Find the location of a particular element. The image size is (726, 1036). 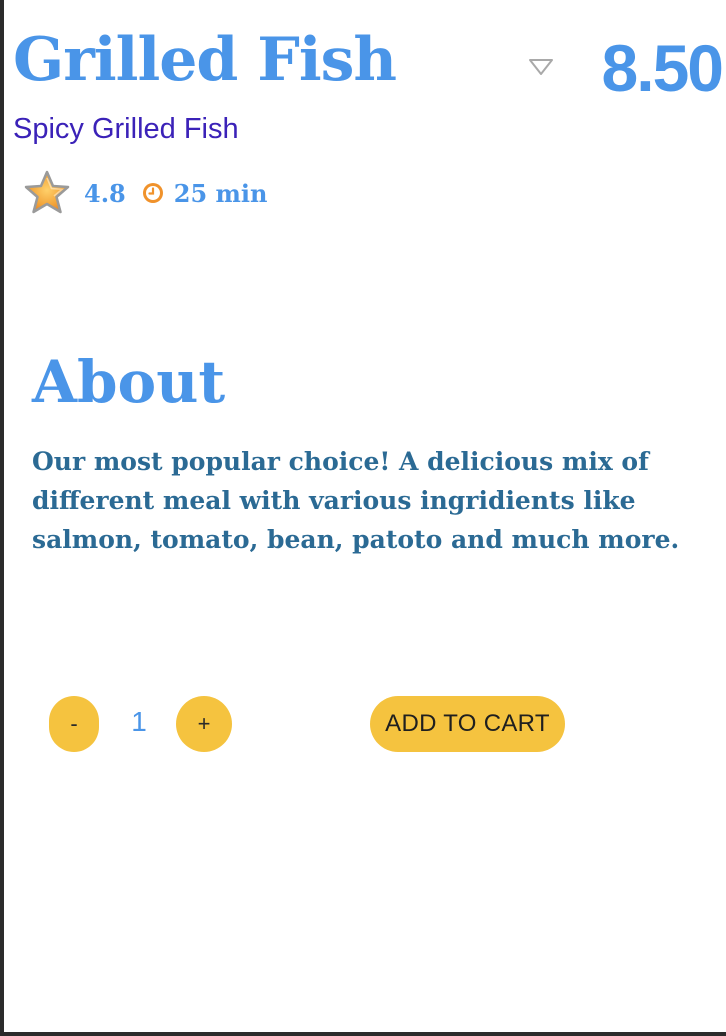

clock-icon is located at coordinates (152, 193).